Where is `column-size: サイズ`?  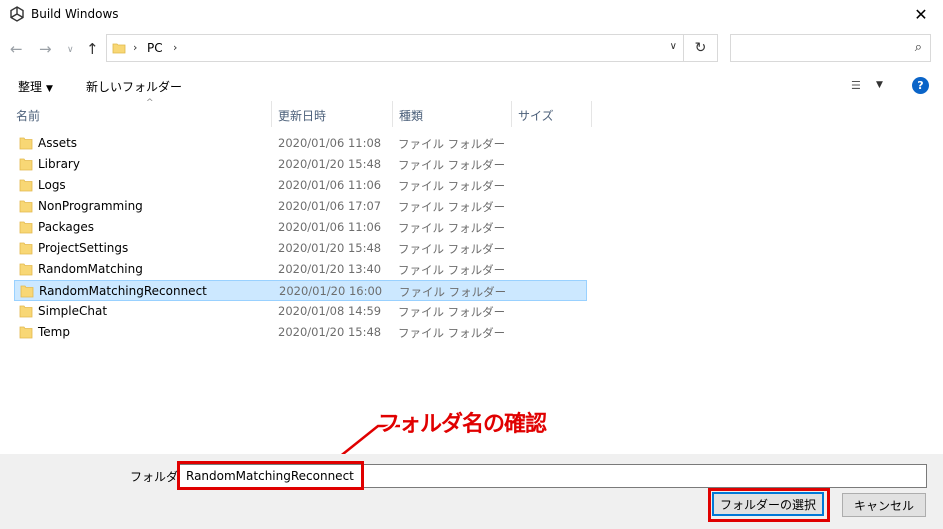 column-size: サイズ is located at coordinates (552, 114).